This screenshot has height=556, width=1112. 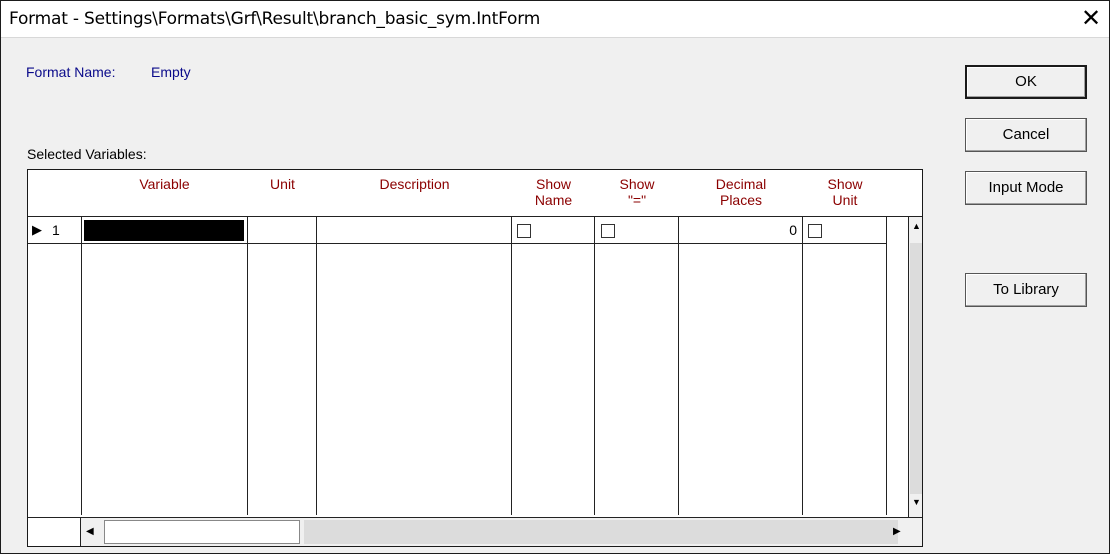 What do you see at coordinates (1026, 188) in the screenshot?
I see `input-mode-button: Input Mode` at bounding box center [1026, 188].